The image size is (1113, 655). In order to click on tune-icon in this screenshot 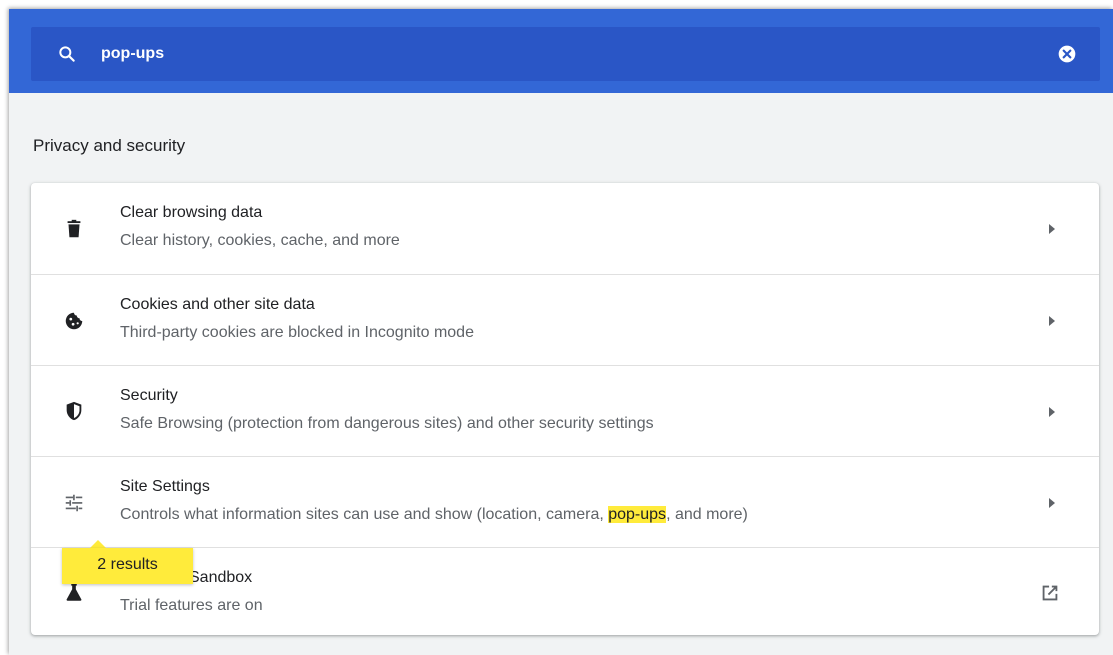, I will do `click(74, 503)`.